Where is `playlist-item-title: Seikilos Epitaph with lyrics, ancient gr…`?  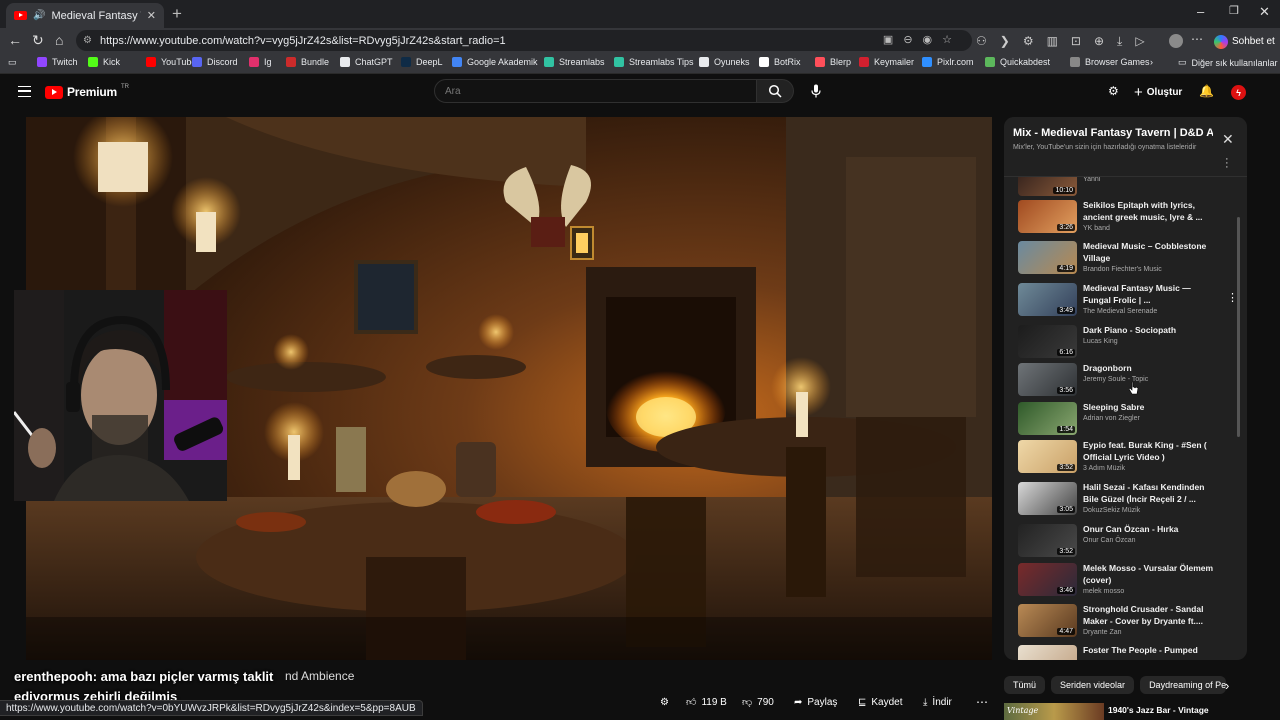 playlist-item-title: Seikilos Epitaph with lyrics, ancient gr… is located at coordinates (1150, 211).